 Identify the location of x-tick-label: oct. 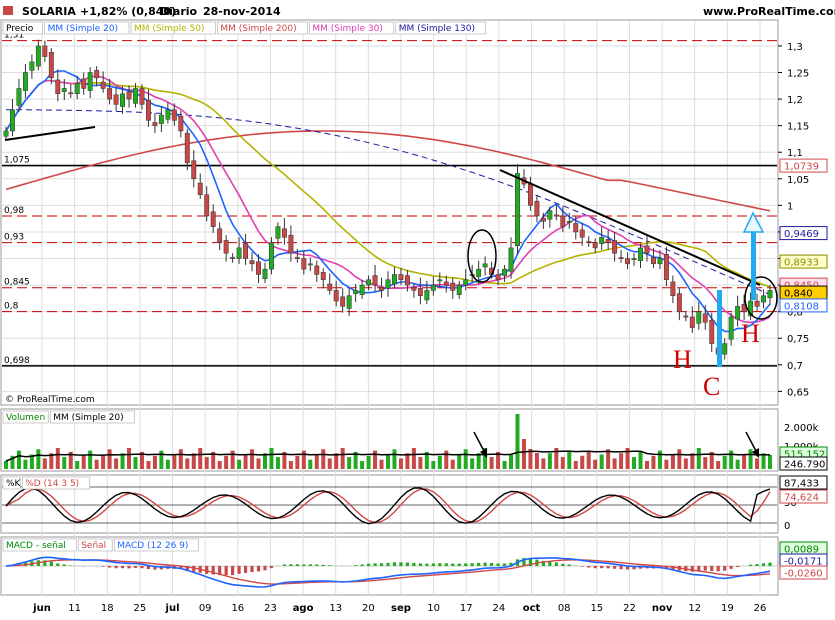
(532, 608).